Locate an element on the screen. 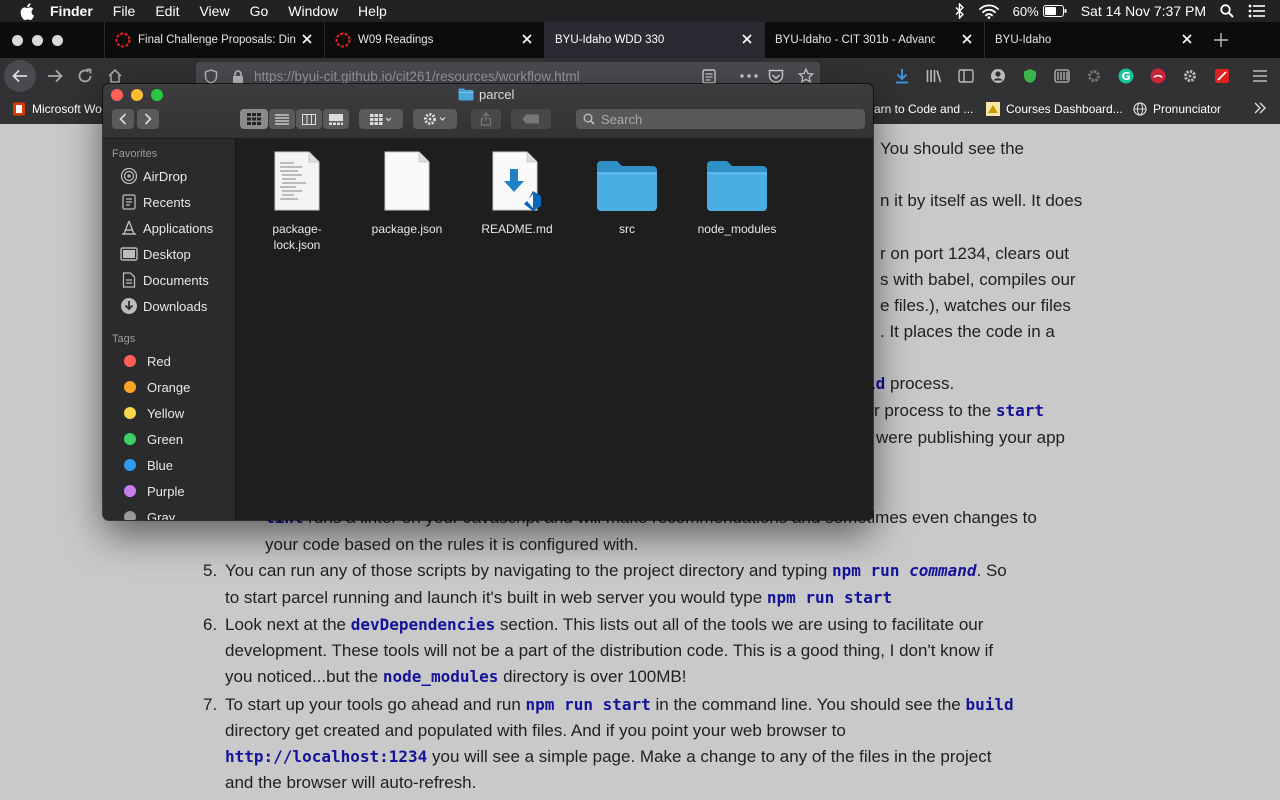 This screenshot has width=1280, height=800. sidebar-item-applications: Applications is located at coordinates (166, 228).